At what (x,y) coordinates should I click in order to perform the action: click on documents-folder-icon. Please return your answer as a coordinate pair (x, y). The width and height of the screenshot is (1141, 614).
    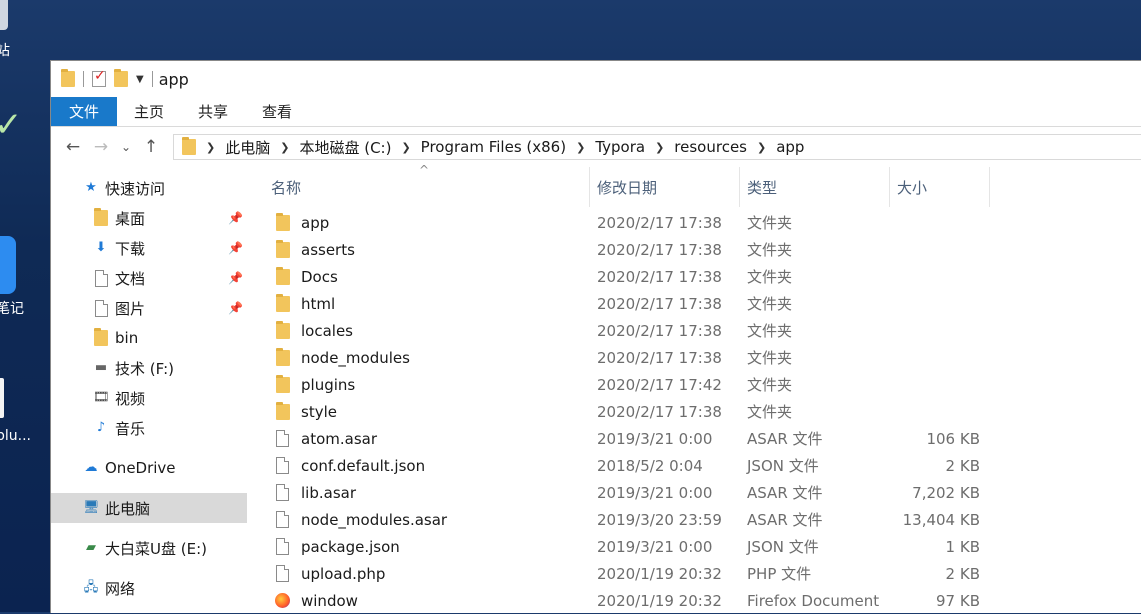
    Looking at the image, I should click on (101, 278).